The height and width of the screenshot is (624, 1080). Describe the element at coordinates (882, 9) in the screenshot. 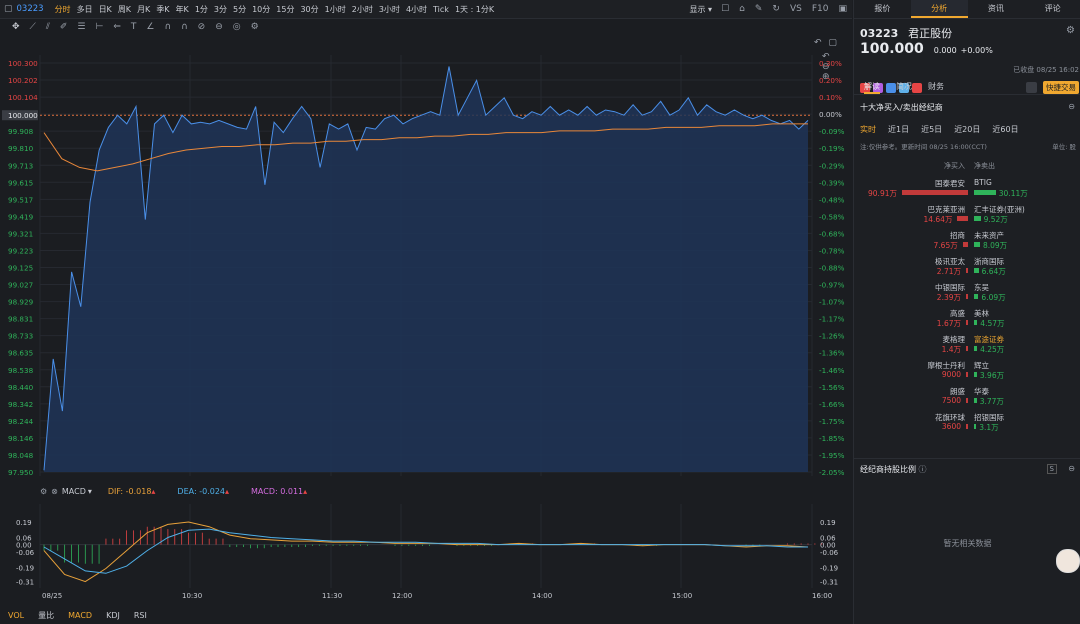

I see `right-tab: 报价` at that location.